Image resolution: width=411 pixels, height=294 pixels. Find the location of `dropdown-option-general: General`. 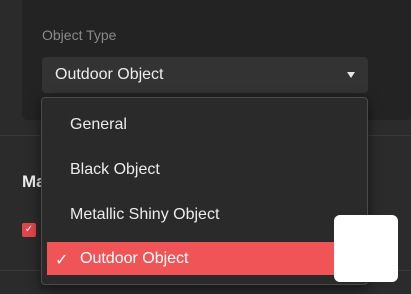

dropdown-option-general: General is located at coordinates (204, 125).